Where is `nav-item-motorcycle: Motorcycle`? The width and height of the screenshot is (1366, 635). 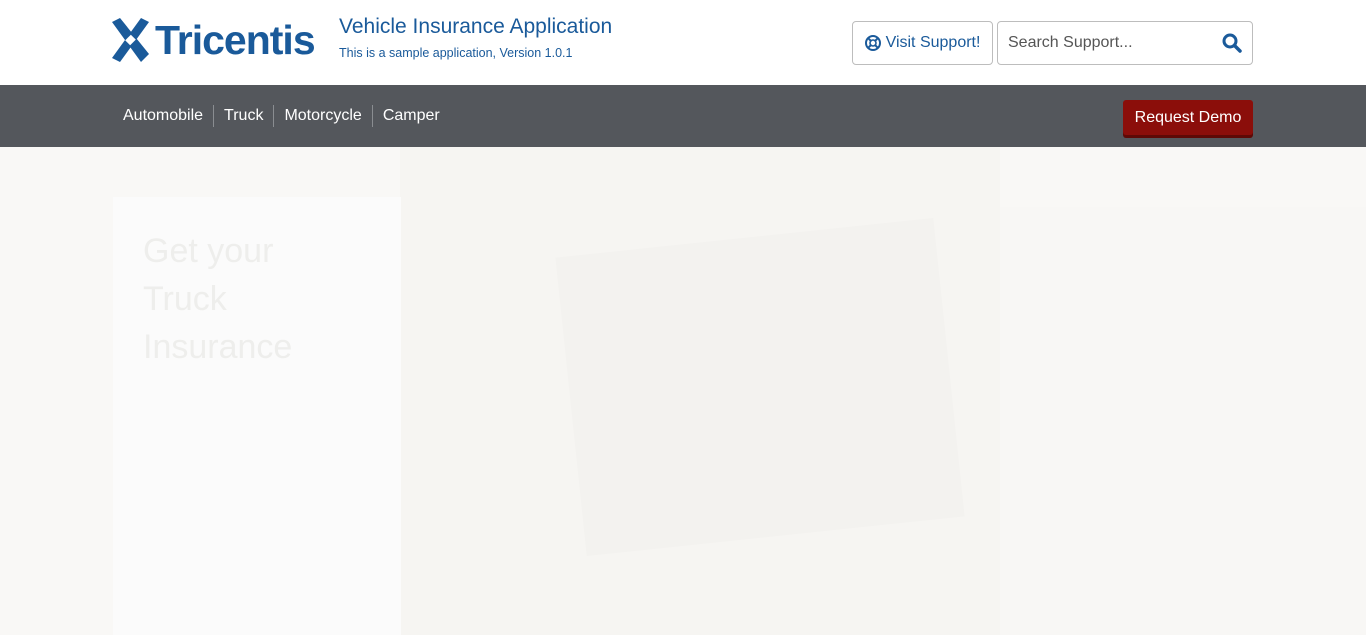
nav-item-motorcycle: Motorcycle is located at coordinates (322, 116).